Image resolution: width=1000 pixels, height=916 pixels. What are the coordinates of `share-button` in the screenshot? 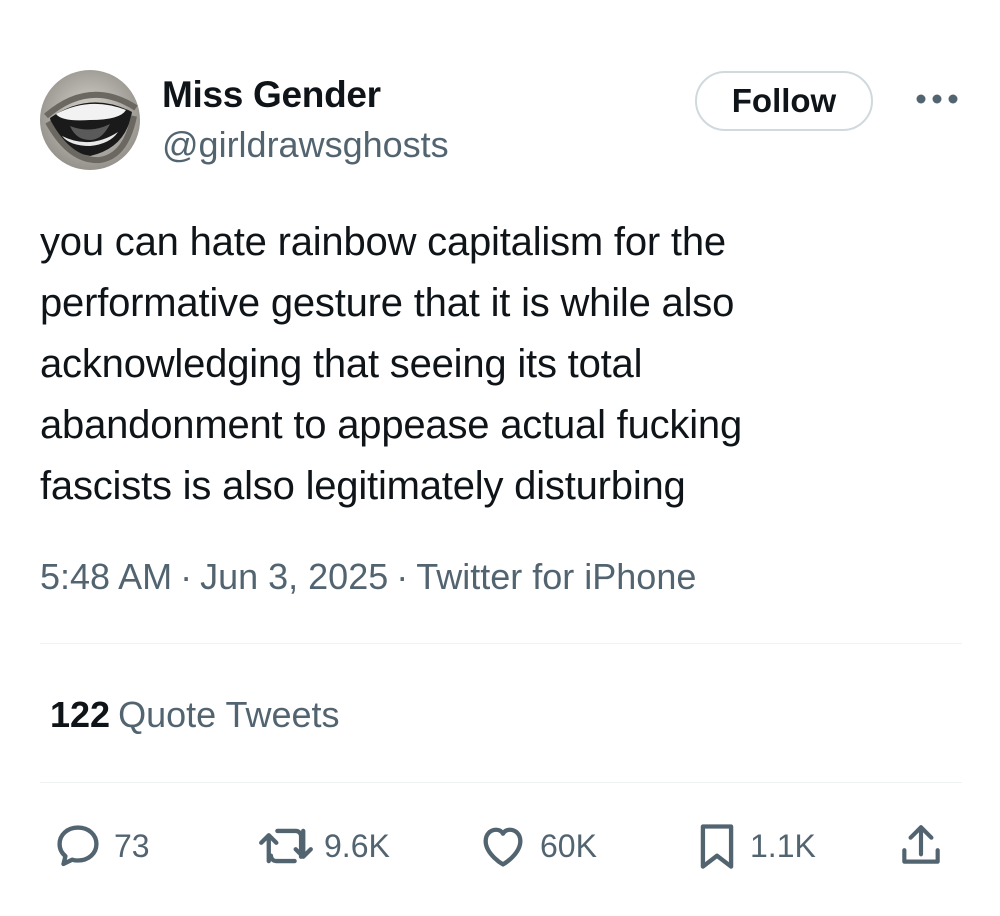 It's located at (921, 846).